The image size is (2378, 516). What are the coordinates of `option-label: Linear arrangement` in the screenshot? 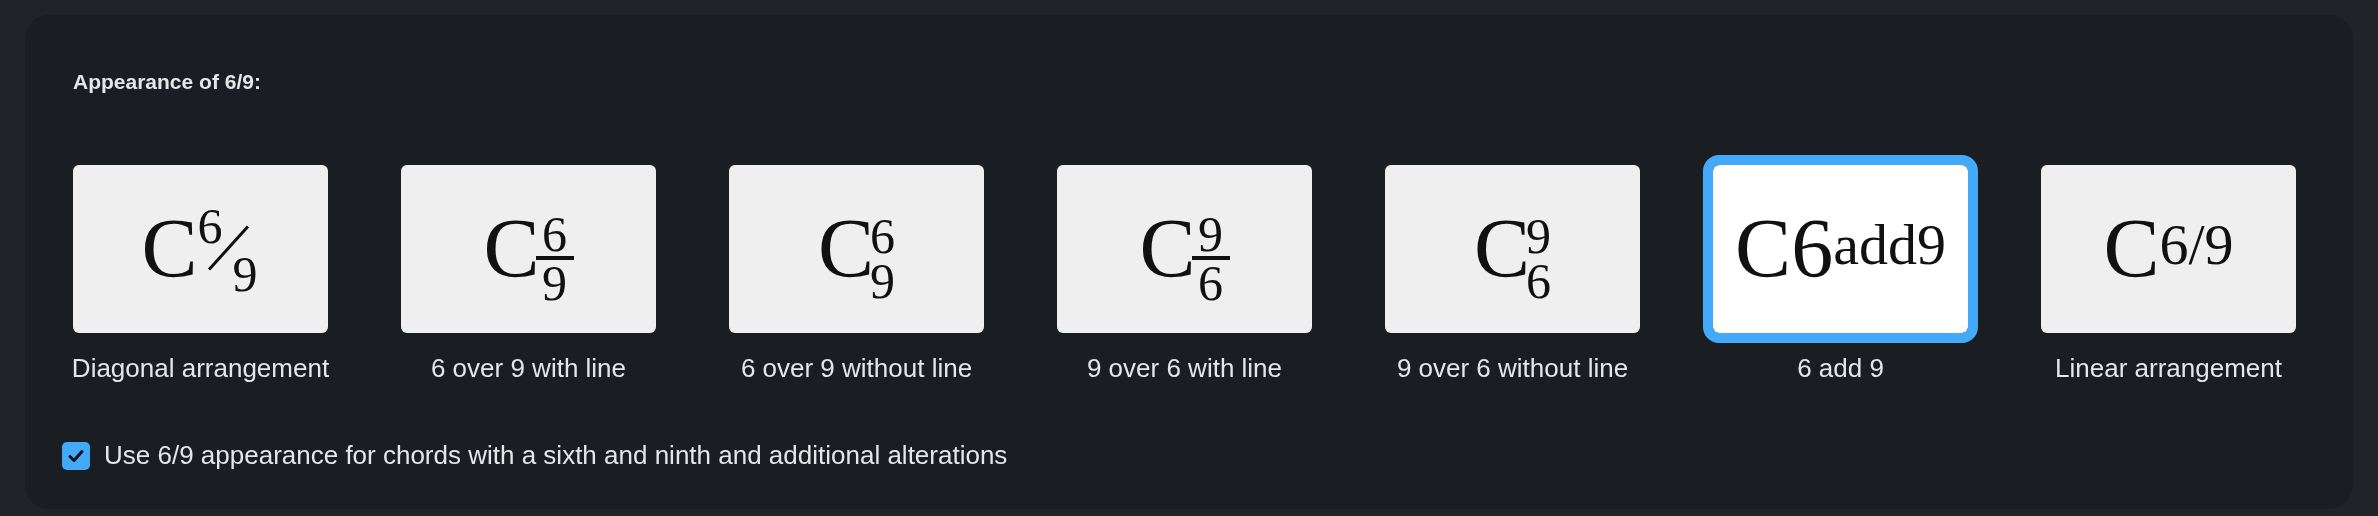 It's located at (2168, 368).